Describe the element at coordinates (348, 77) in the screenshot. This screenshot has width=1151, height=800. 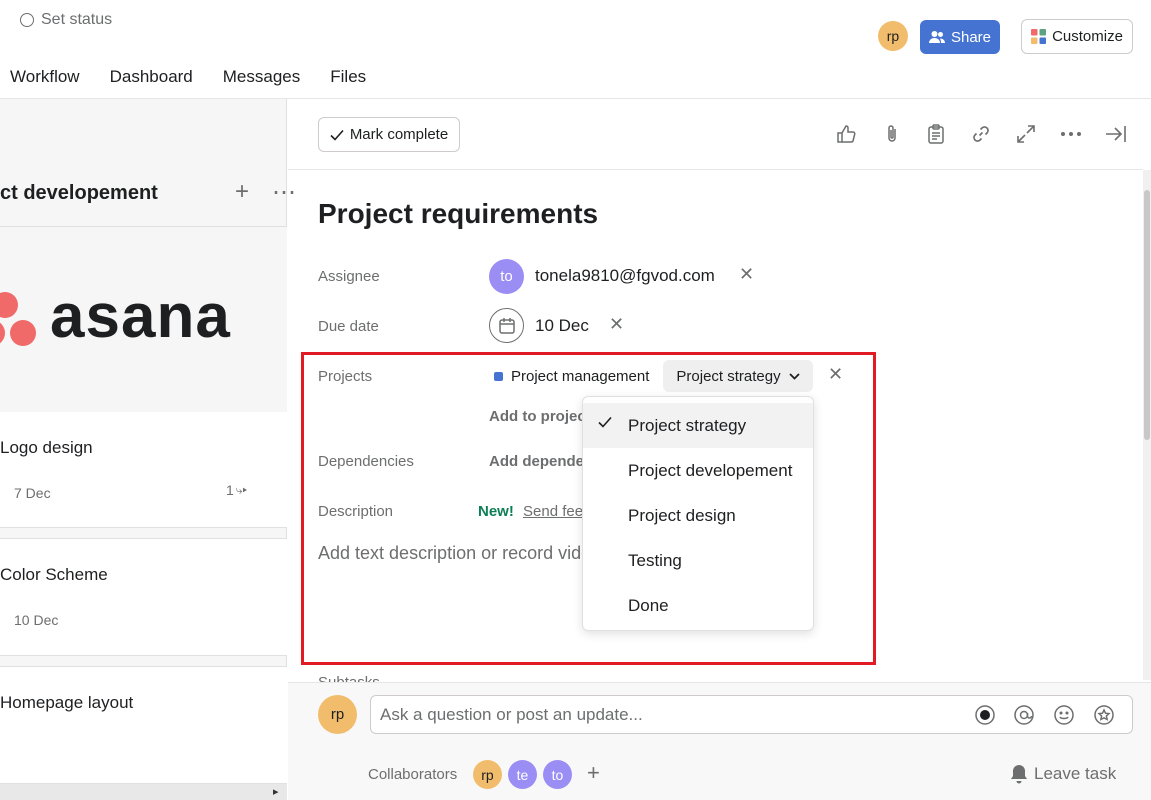
I see `tab-files: Files` at that location.